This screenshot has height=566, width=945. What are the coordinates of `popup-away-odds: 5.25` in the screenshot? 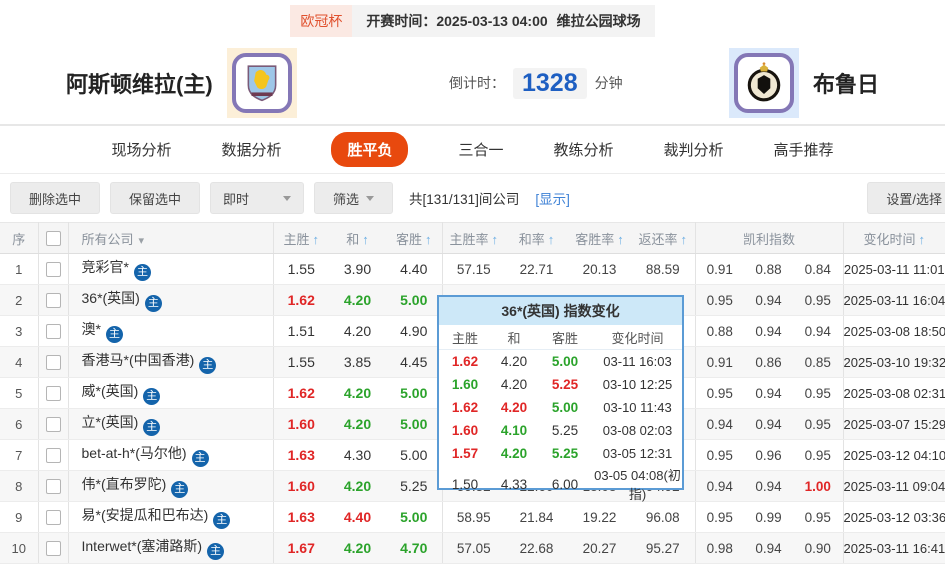 It's located at (565, 430).